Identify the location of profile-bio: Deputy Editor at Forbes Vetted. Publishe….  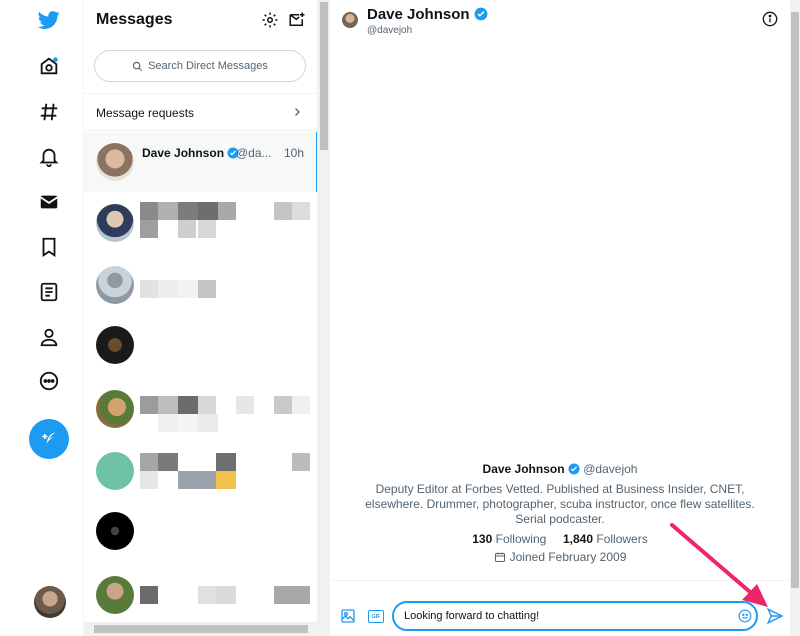
(560, 504).